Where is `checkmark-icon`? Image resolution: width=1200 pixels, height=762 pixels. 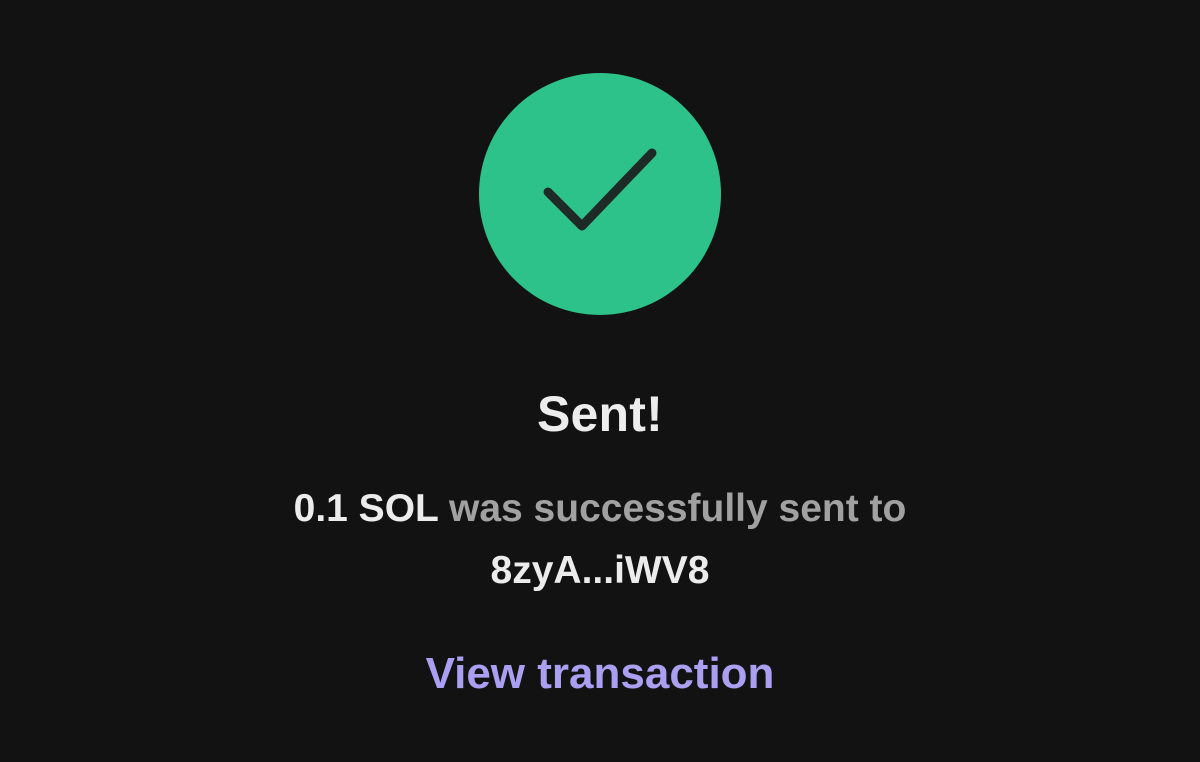
checkmark-icon is located at coordinates (600, 189).